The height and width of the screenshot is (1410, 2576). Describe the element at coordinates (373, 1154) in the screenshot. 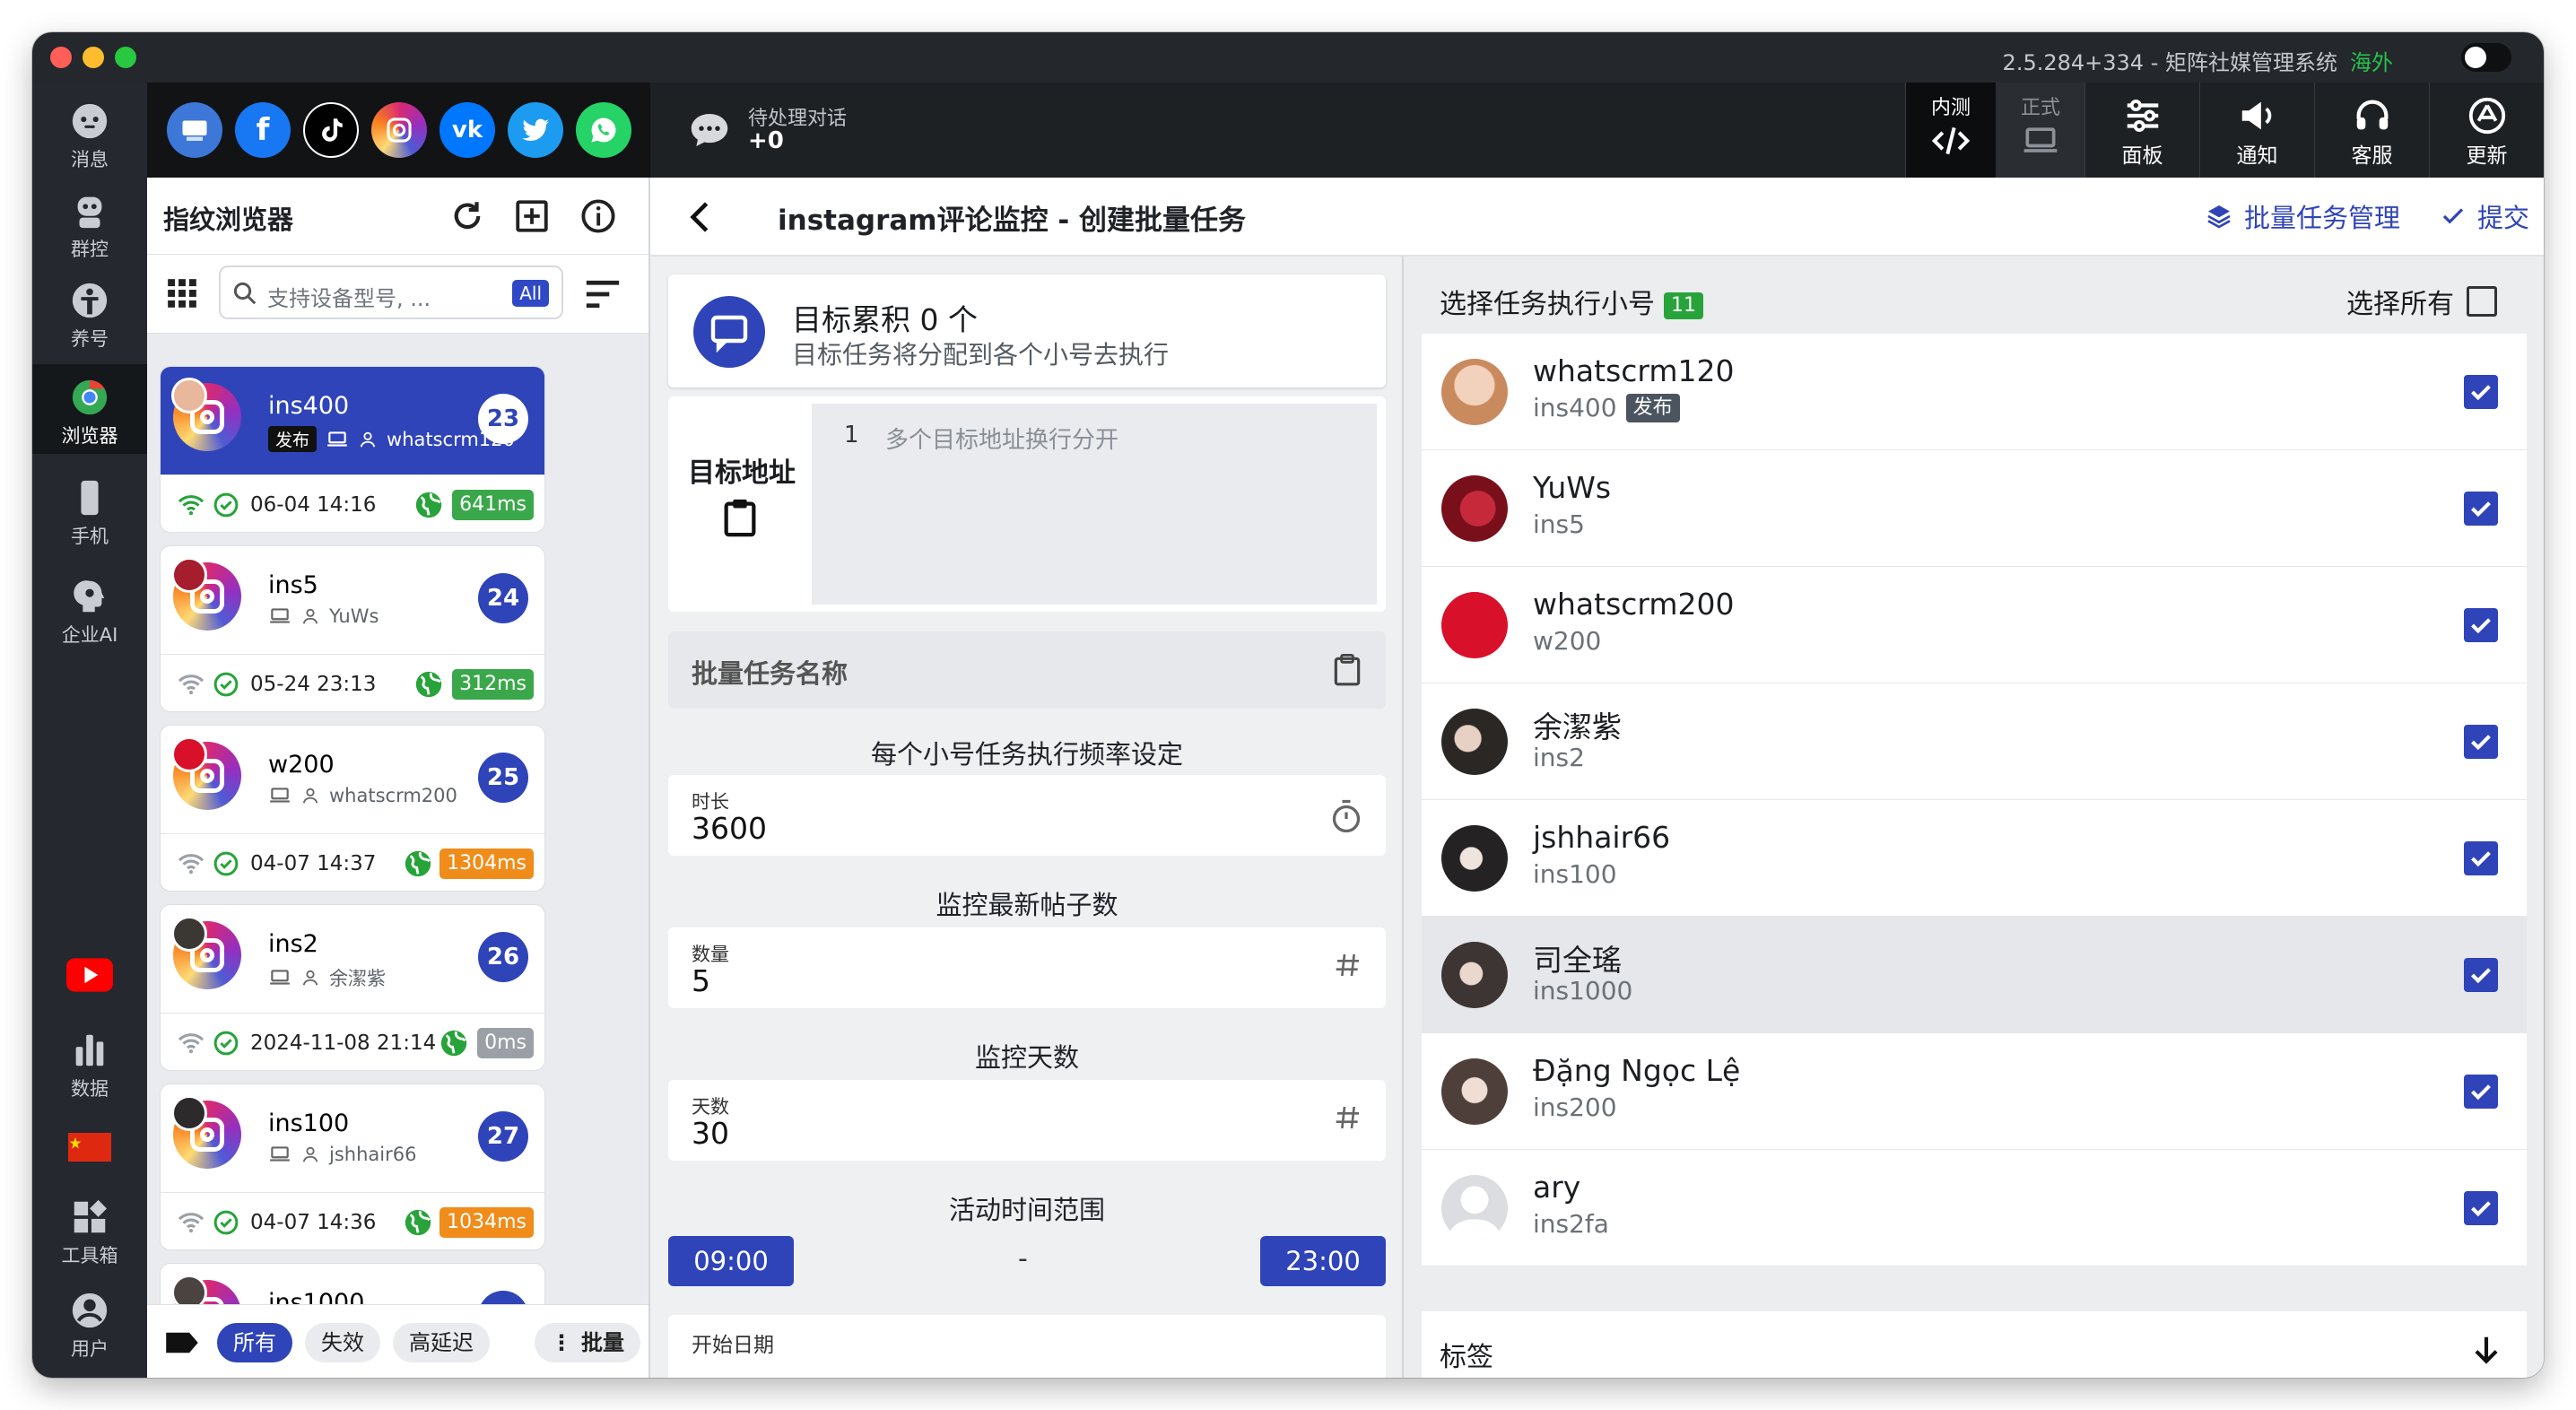

I see `profile-user: jshhair66` at that location.